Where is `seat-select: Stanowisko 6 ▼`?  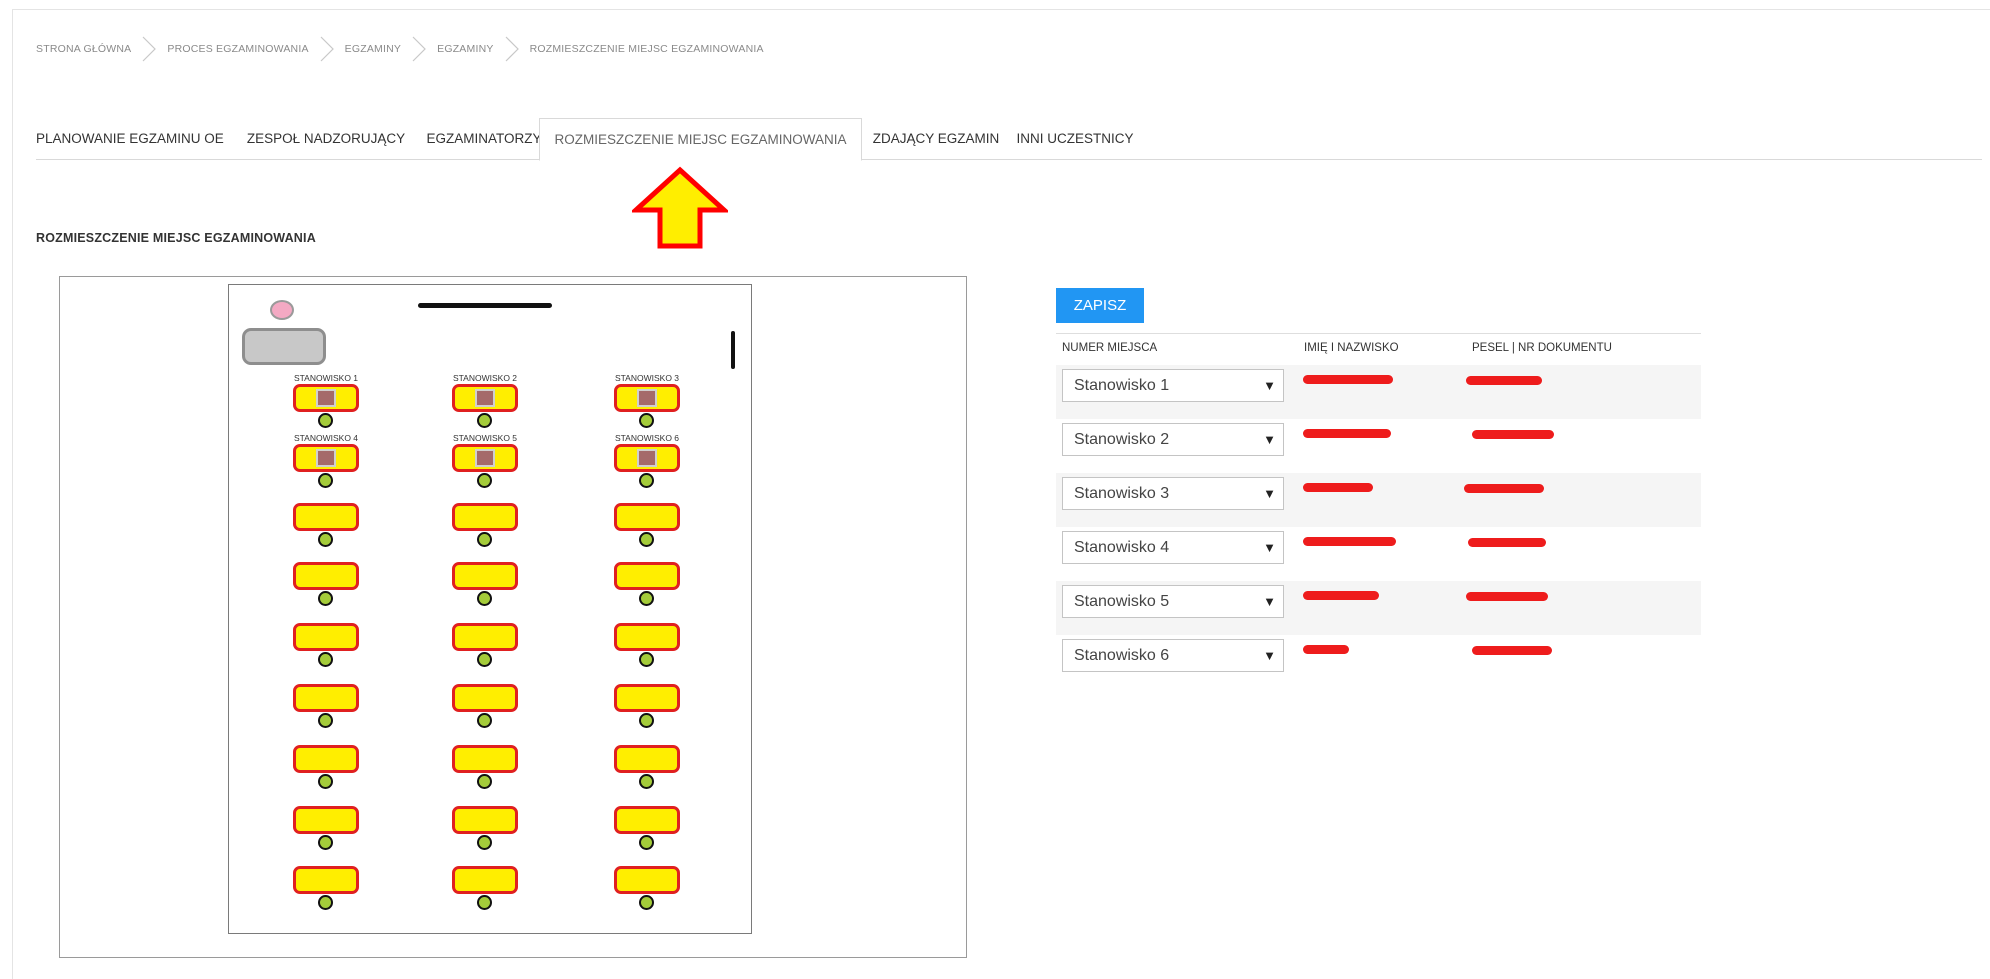 seat-select: Stanowisko 6 ▼ is located at coordinates (1173, 655).